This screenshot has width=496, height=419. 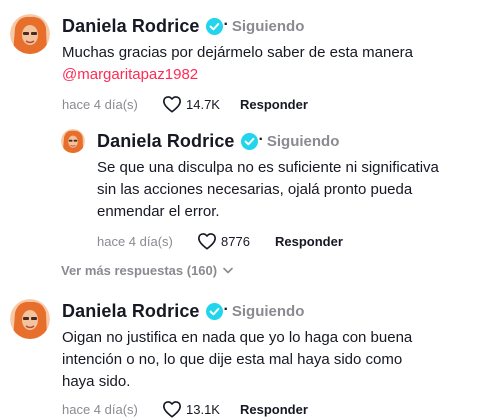 I want to click on like-count: 13.1K, so click(x=203, y=409).